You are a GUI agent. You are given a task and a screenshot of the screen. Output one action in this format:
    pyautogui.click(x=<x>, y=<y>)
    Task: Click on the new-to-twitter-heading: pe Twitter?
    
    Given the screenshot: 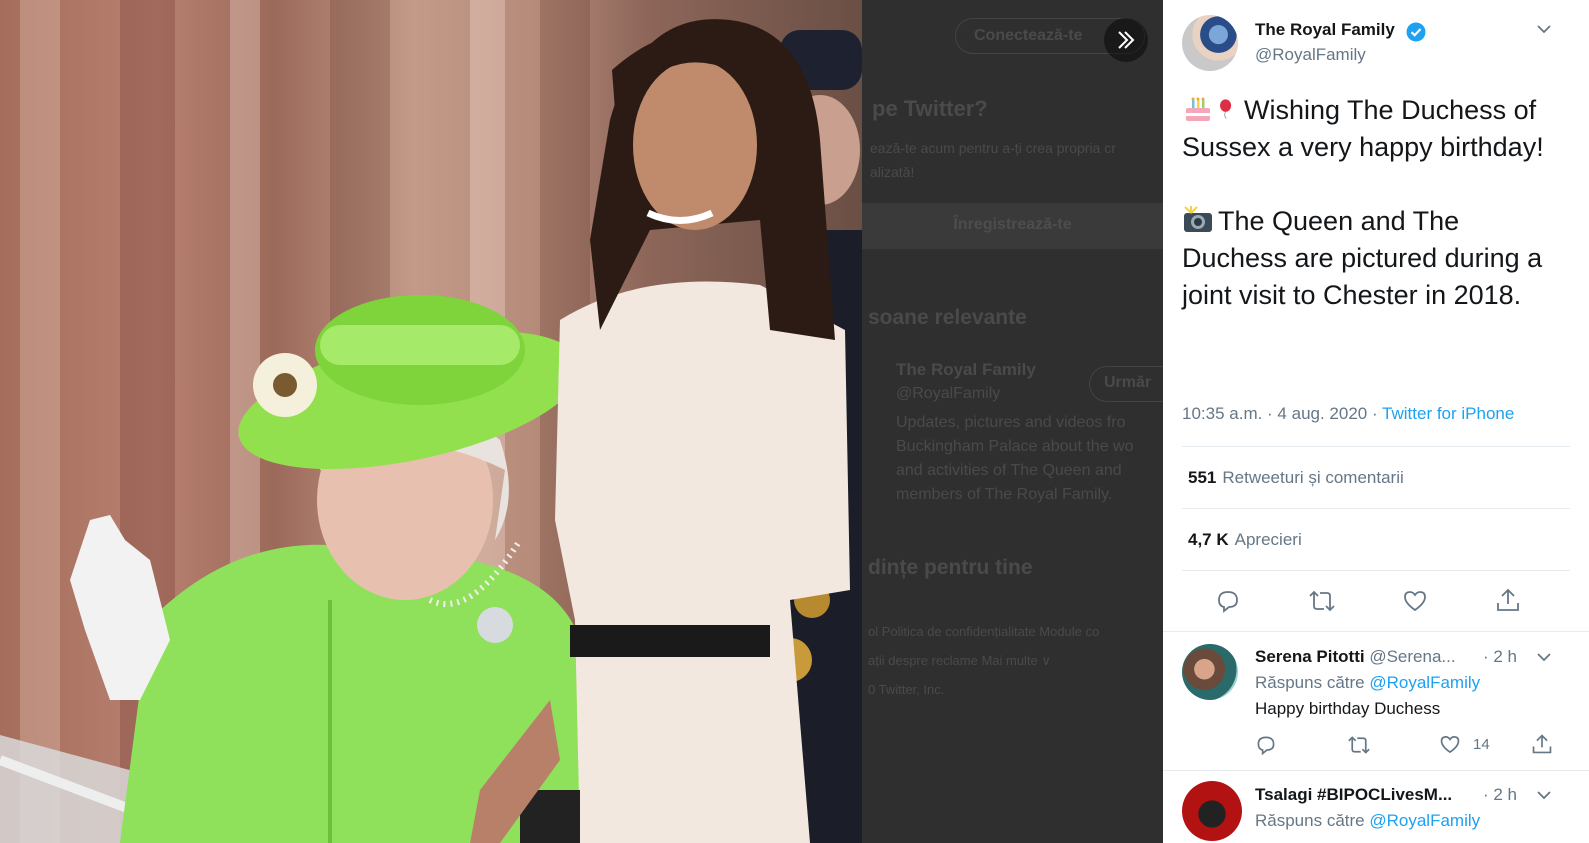 What is the action you would take?
    pyautogui.click(x=930, y=108)
    